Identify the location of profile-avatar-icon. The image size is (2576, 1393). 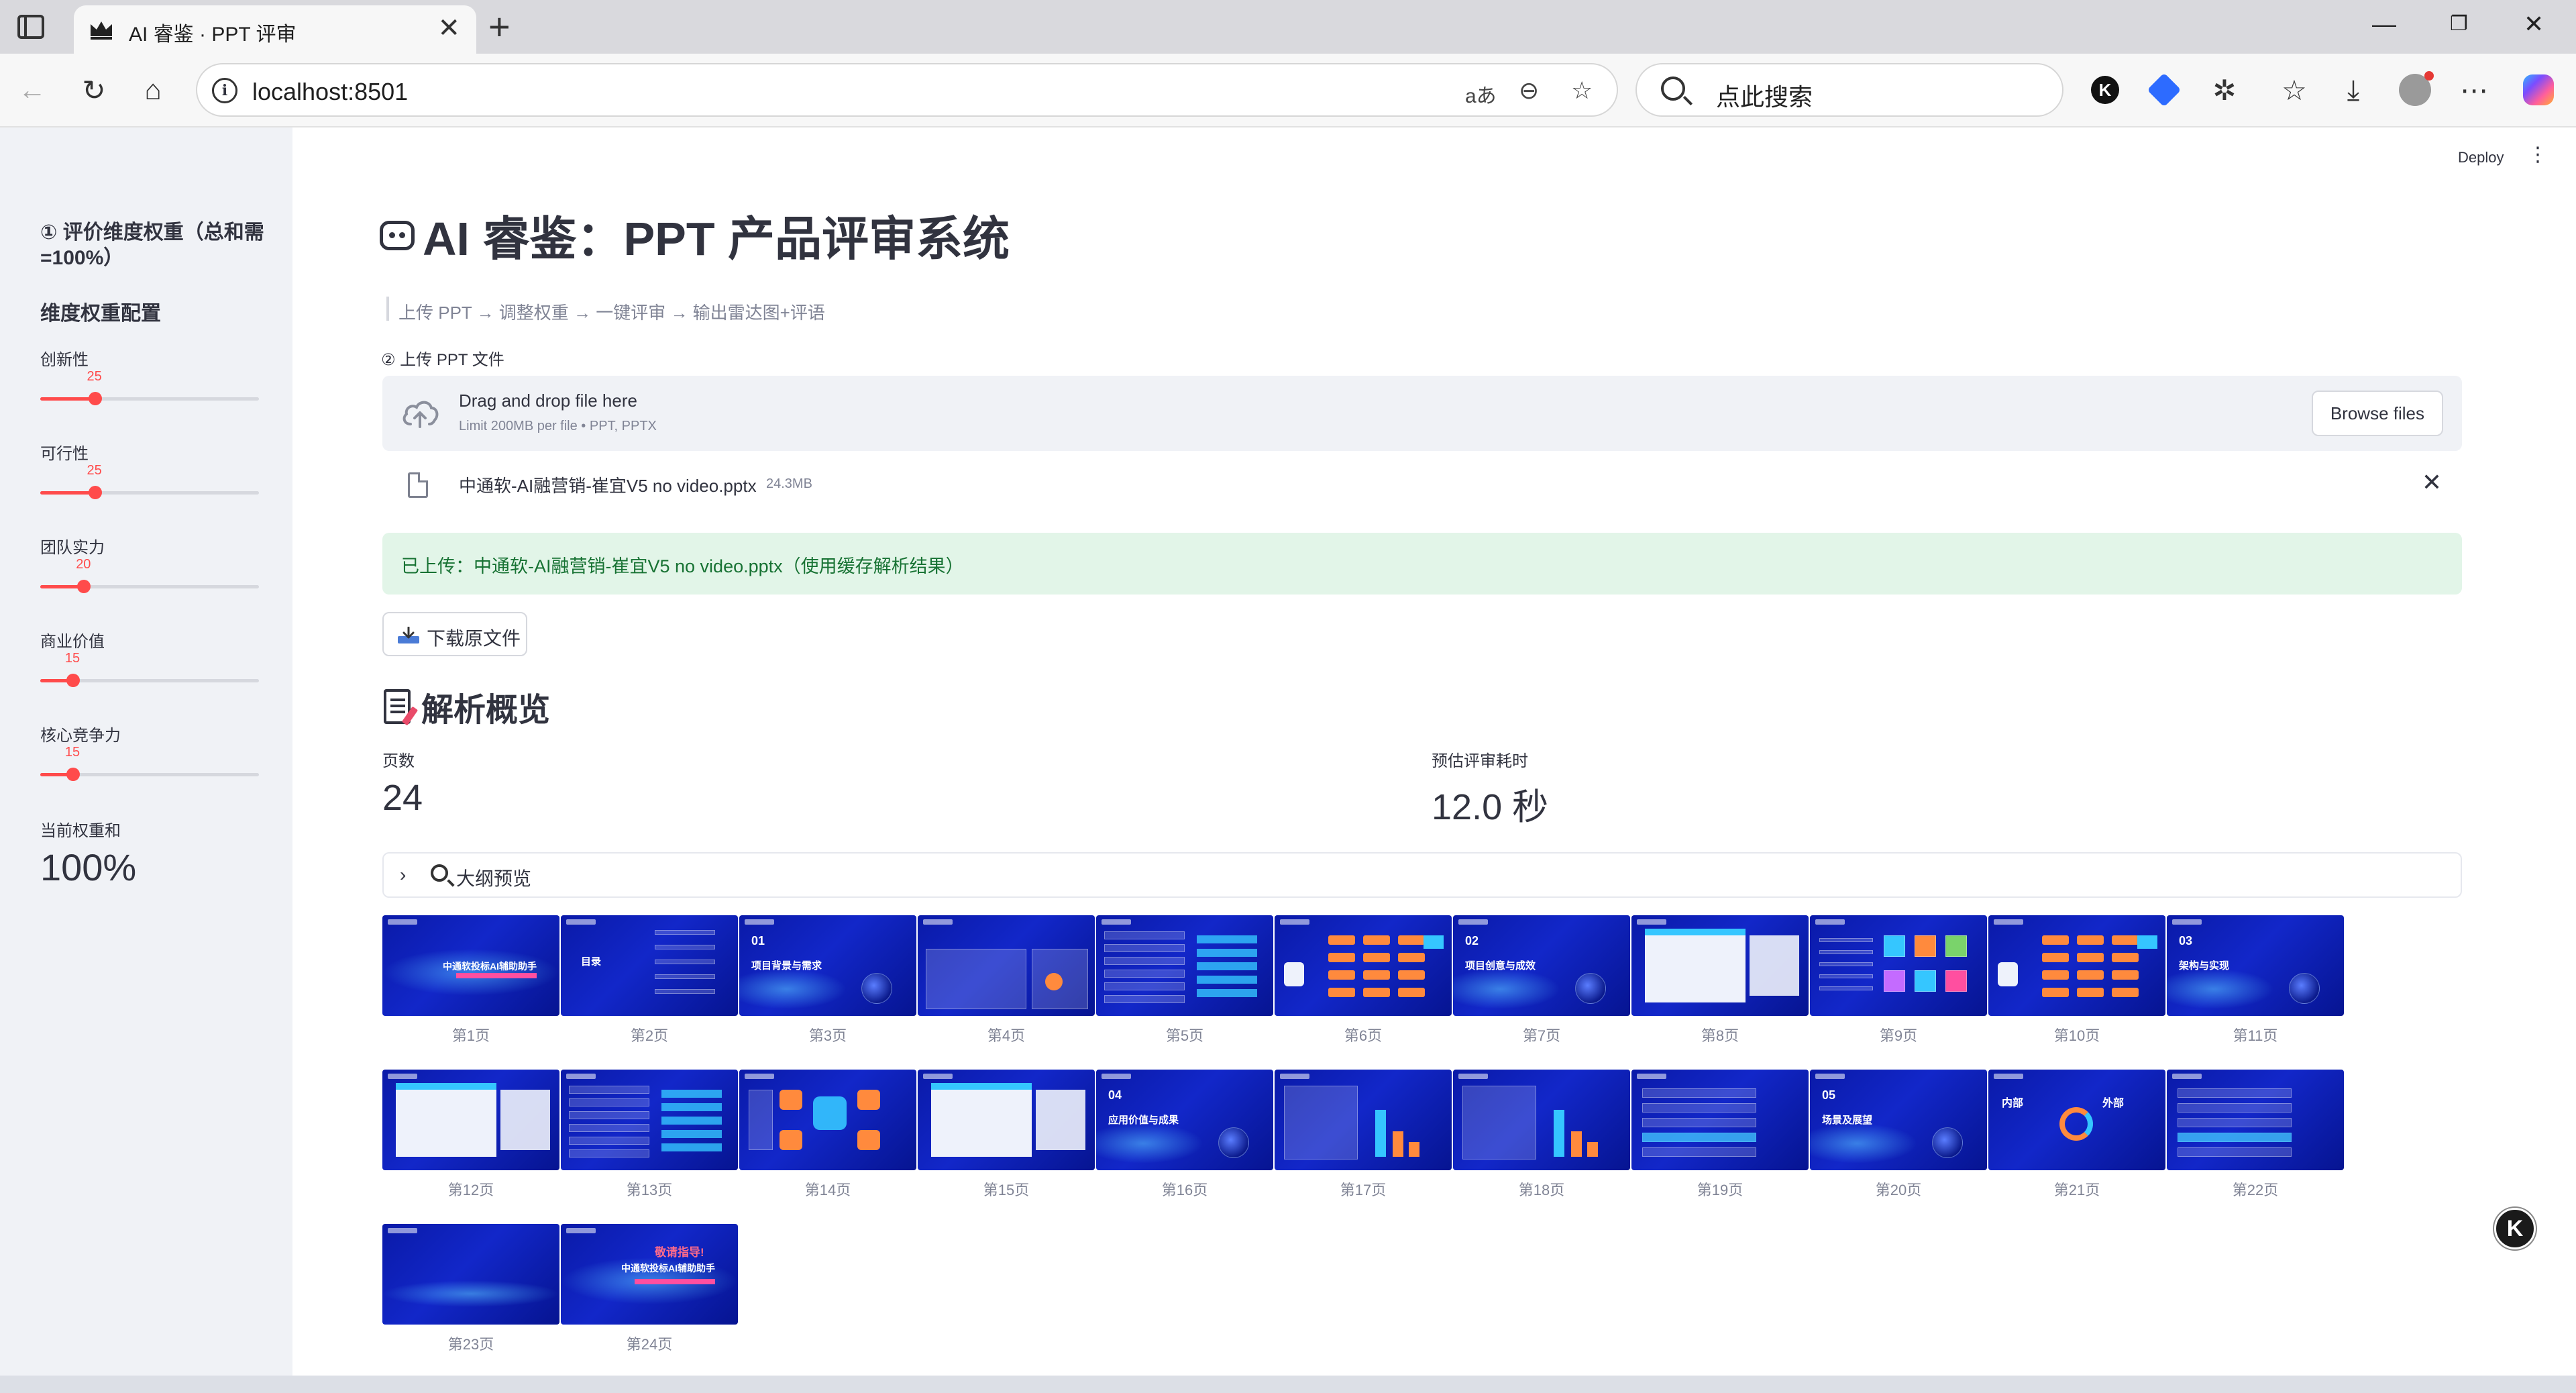
(2415, 90).